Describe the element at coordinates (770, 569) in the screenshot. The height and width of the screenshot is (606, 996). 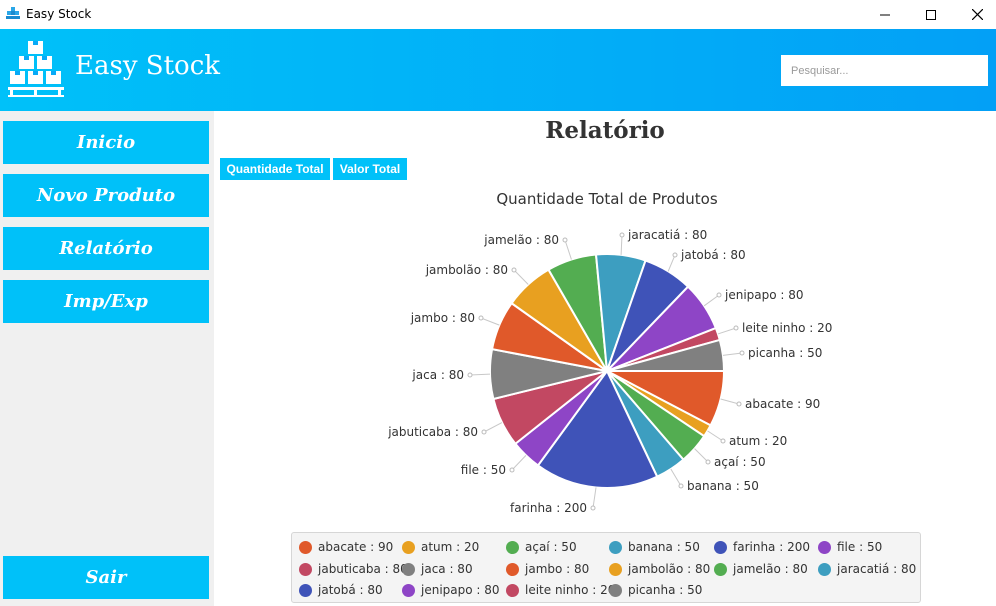
I see `legend-label: jamelão : 80` at that location.